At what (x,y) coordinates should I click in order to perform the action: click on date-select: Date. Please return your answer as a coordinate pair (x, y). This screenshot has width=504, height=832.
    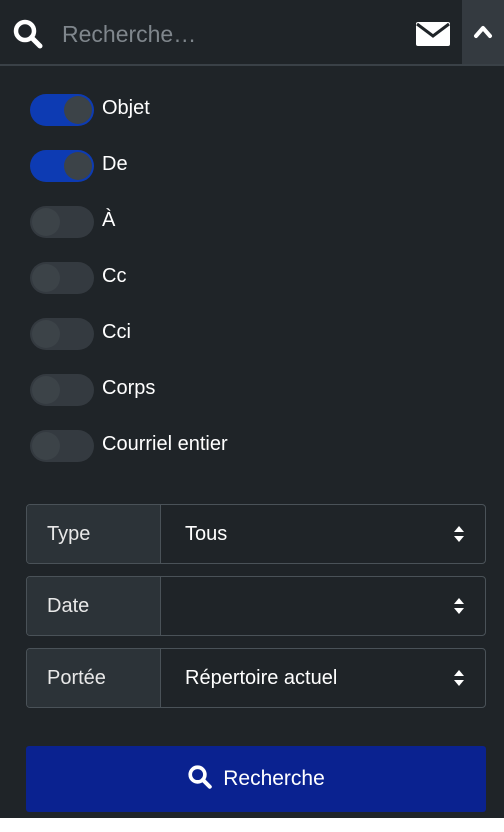
    Looking at the image, I should click on (256, 606).